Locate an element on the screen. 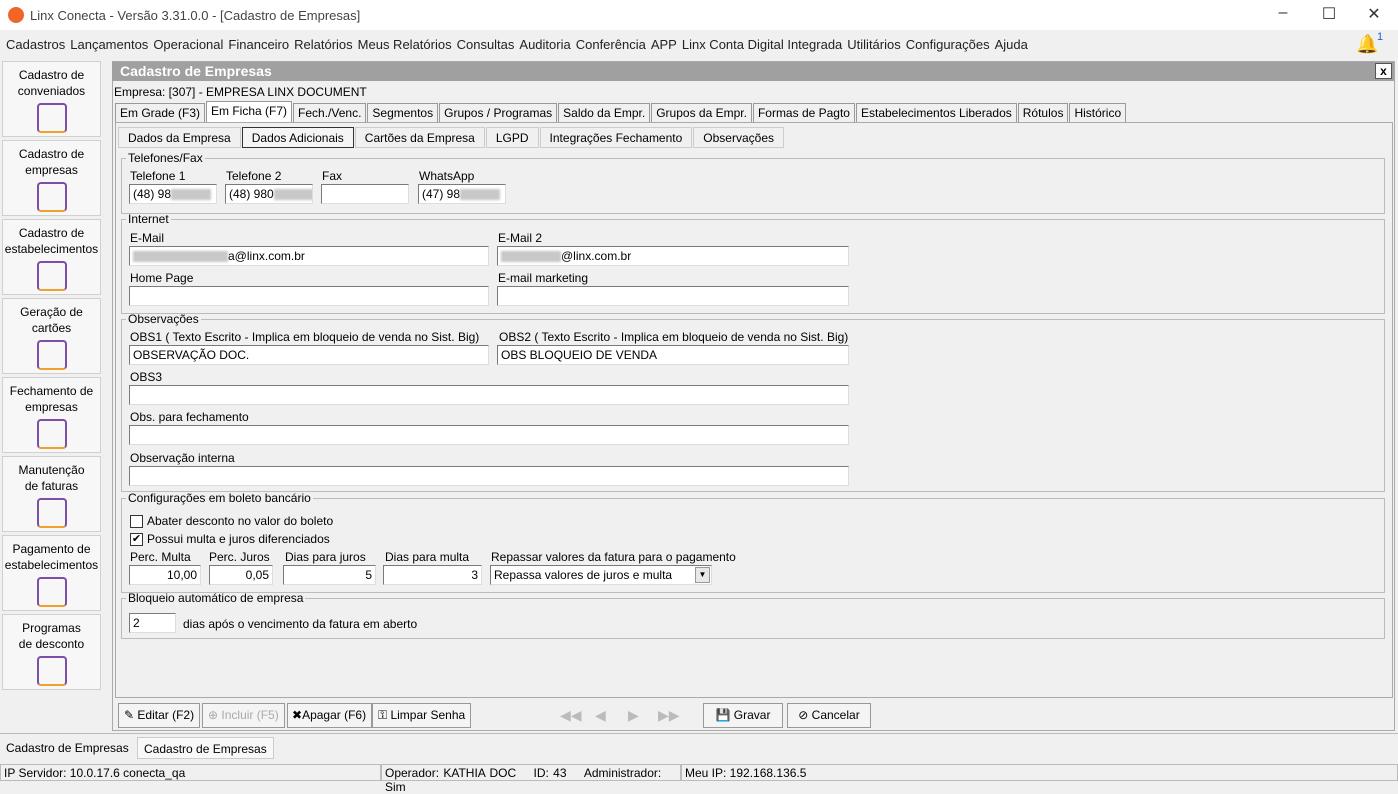 This screenshot has height=794, width=1398. next-record-icon: ▶ is located at coordinates (633, 715).